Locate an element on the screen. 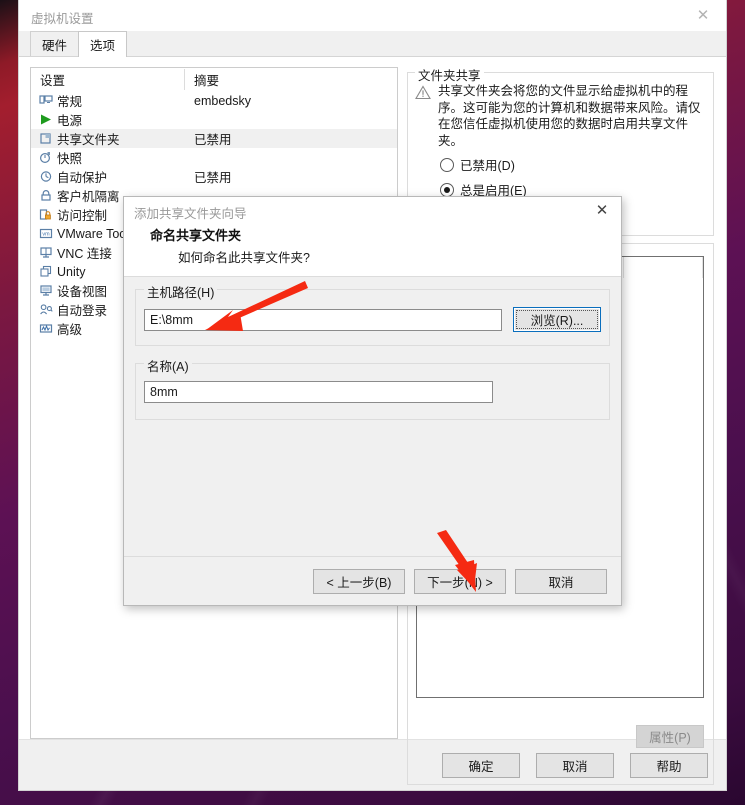 The image size is (745, 805). sidebar-item-autoprotect: 自动保护 已禁用 is located at coordinates (214, 176).